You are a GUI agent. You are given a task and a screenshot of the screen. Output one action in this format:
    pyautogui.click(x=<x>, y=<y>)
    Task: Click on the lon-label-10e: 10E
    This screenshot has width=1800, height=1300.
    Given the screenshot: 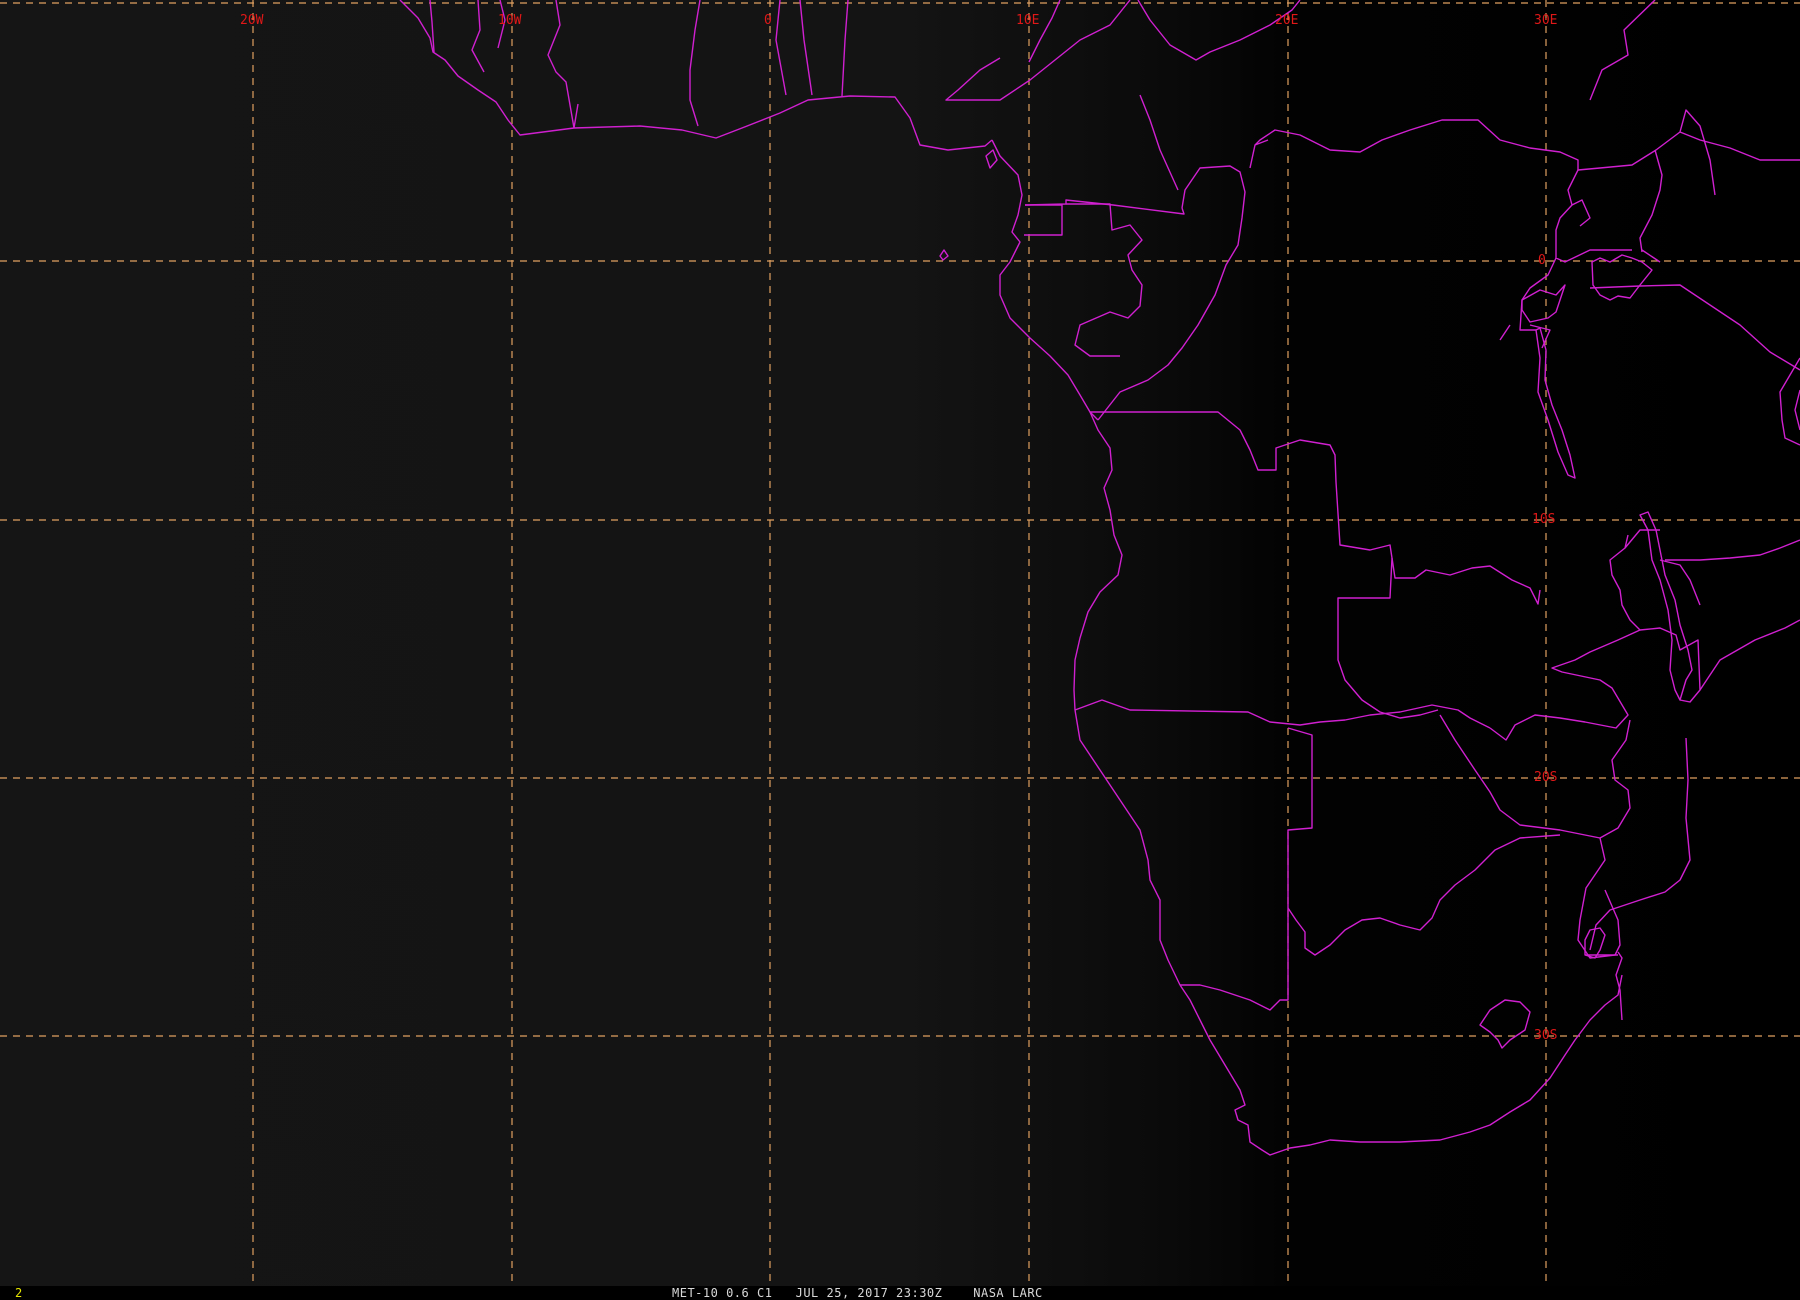 What is the action you would take?
    pyautogui.click(x=1027, y=20)
    